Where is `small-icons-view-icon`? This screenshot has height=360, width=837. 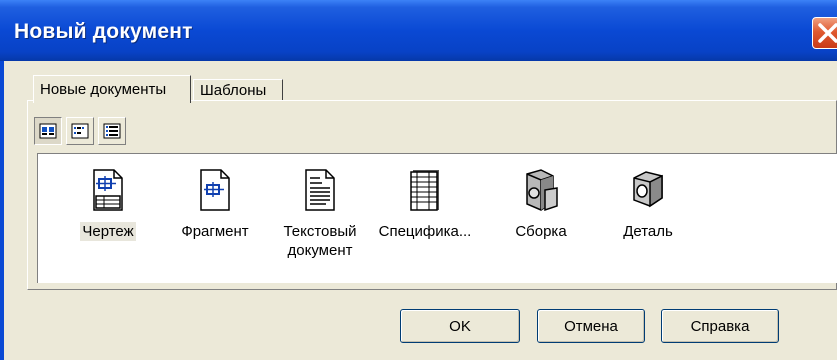
small-icons-view-icon is located at coordinates (80, 131).